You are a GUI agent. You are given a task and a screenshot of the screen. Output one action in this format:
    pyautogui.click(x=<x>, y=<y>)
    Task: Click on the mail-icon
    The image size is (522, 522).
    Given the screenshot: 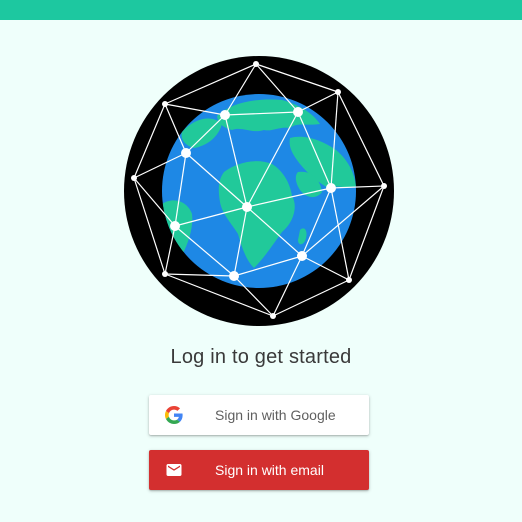 What is the action you would take?
    pyautogui.click(x=174, y=470)
    